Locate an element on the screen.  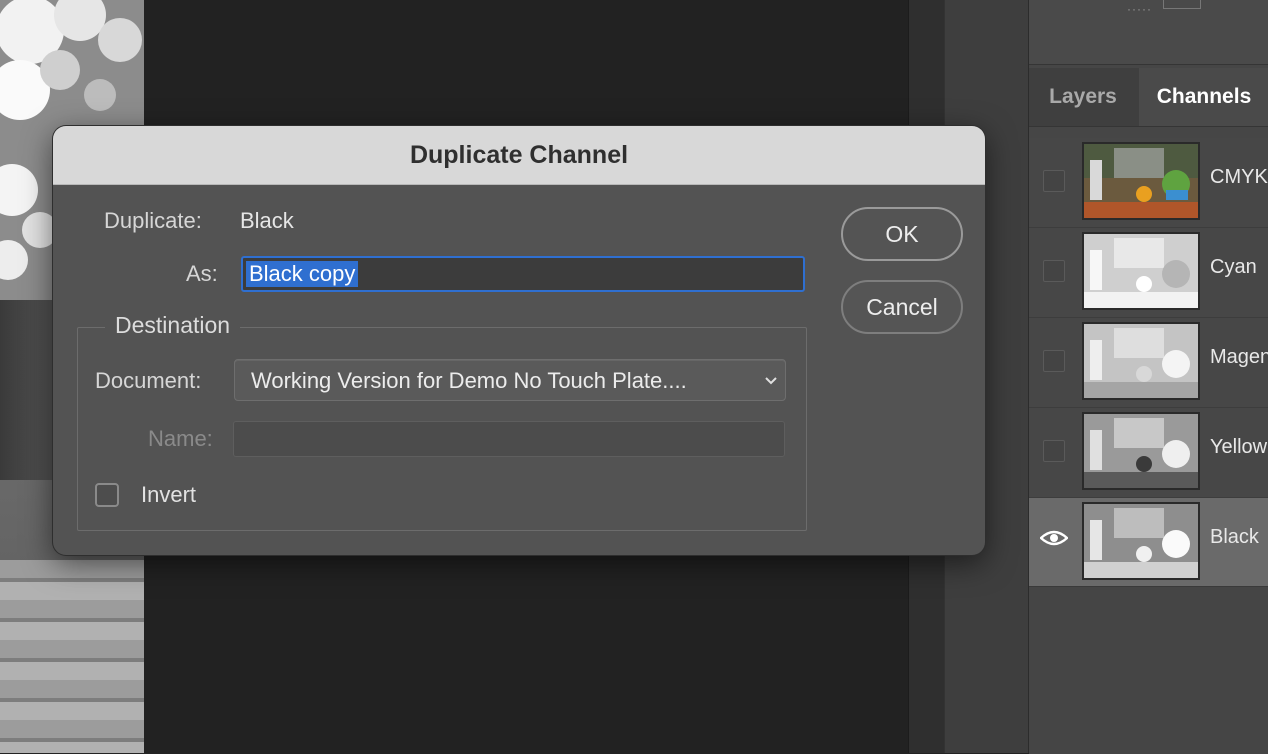
visibility-toggle-yellow is located at coordinates (1054, 451).